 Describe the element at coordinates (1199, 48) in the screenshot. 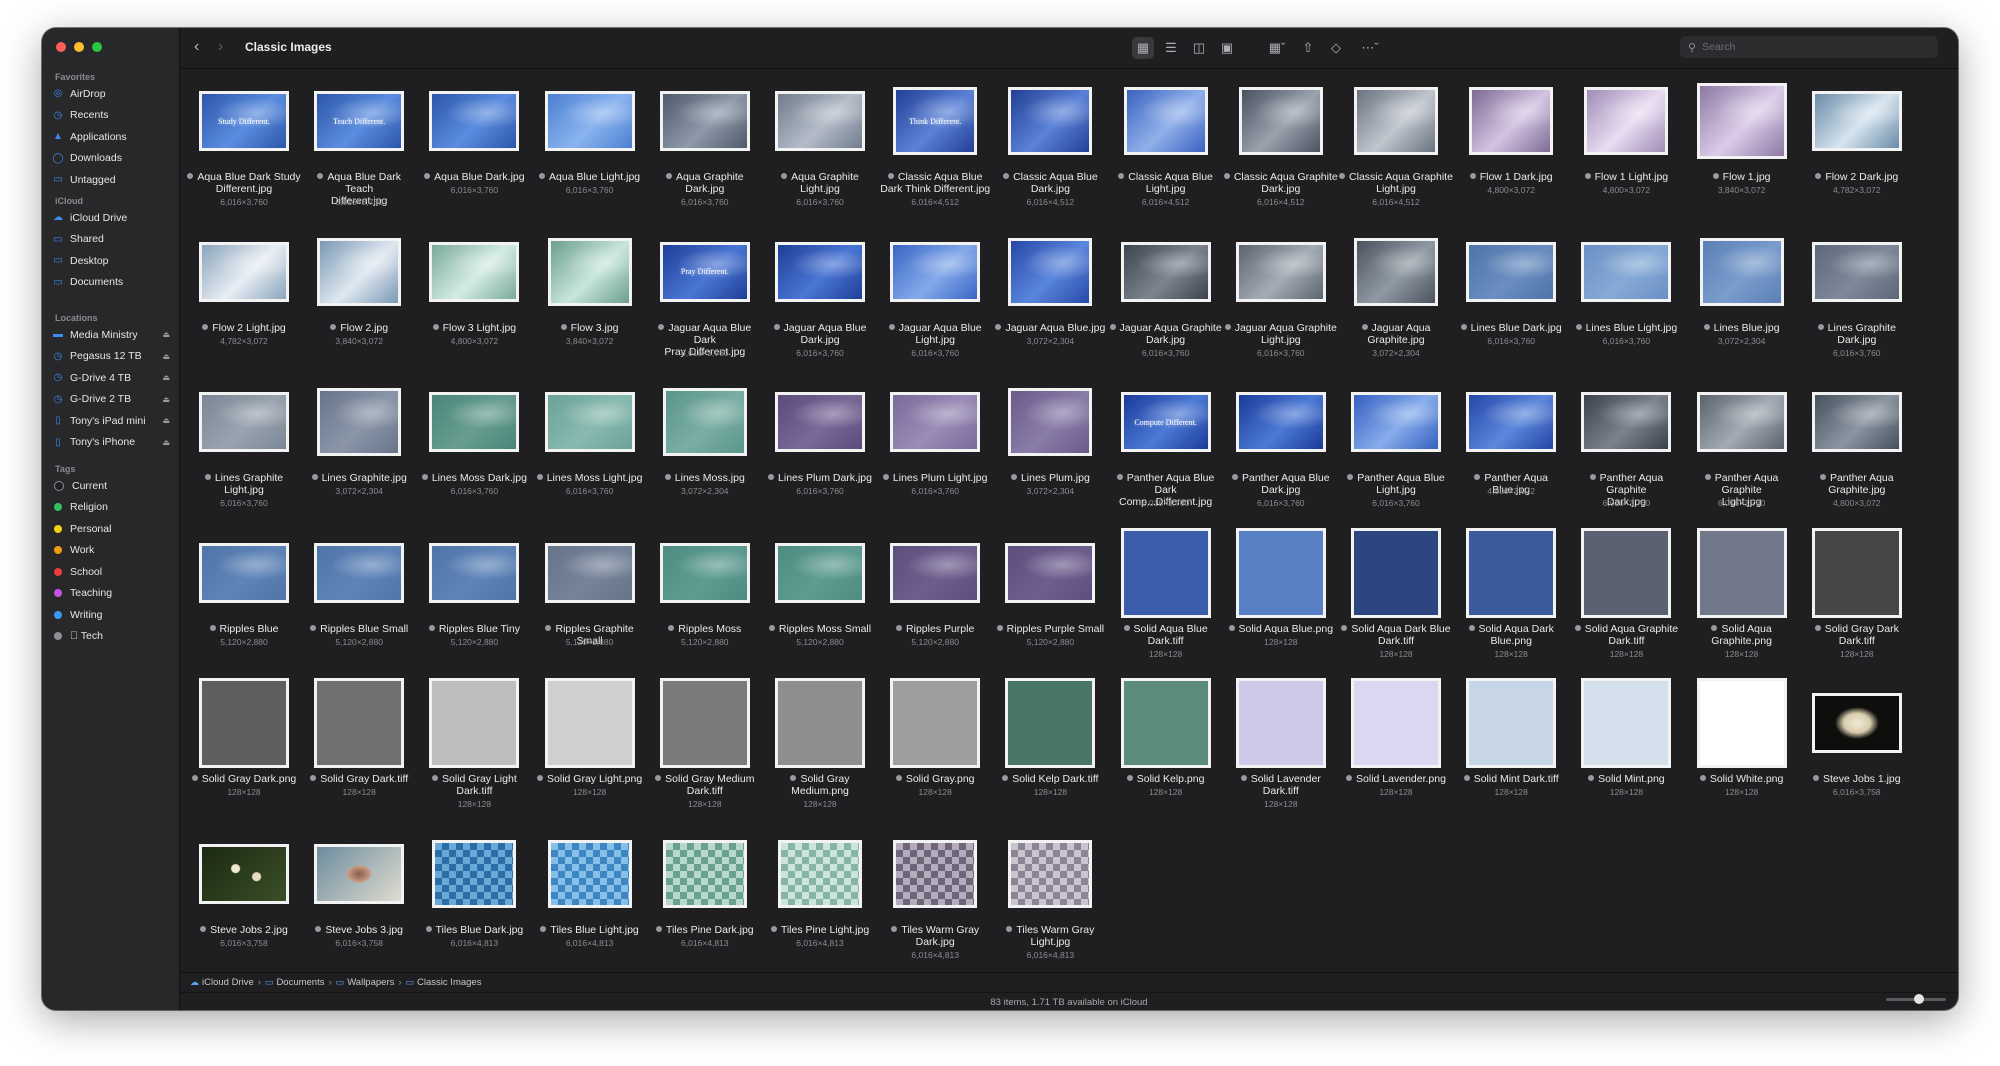

I see `column-view-button: ◫` at that location.